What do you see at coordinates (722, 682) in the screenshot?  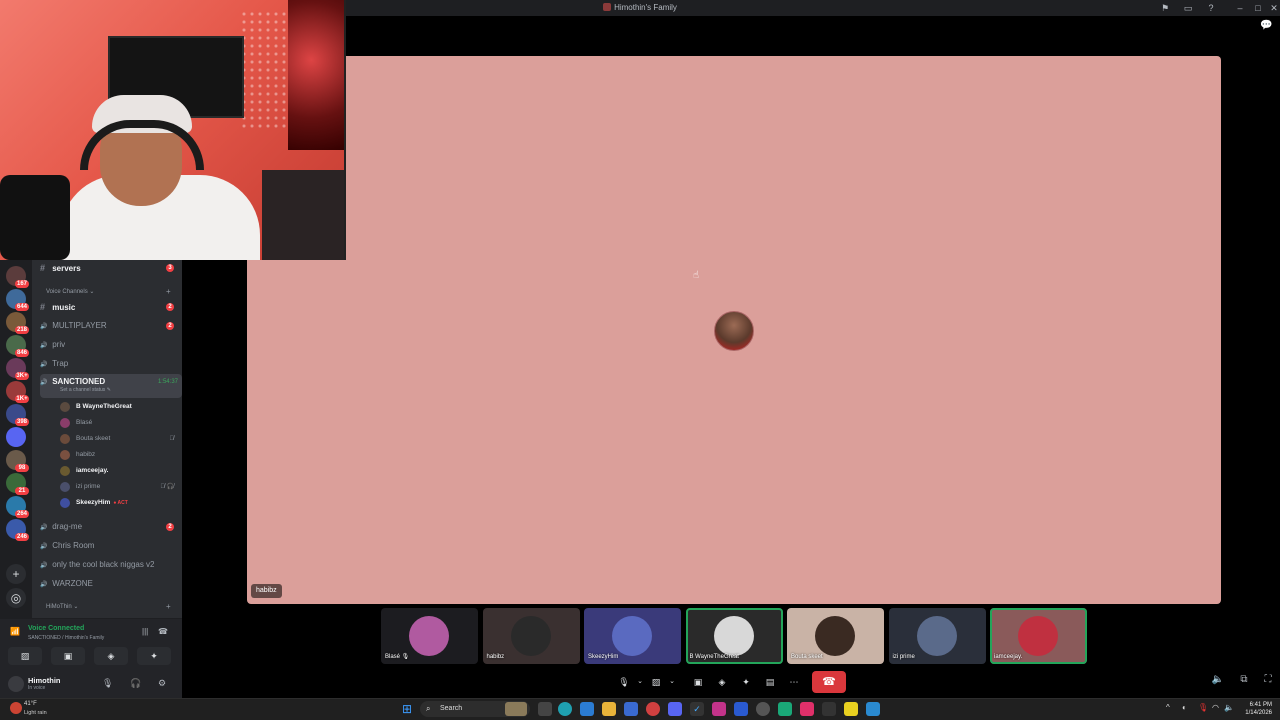 I see `activities-icon: ◈` at bounding box center [722, 682].